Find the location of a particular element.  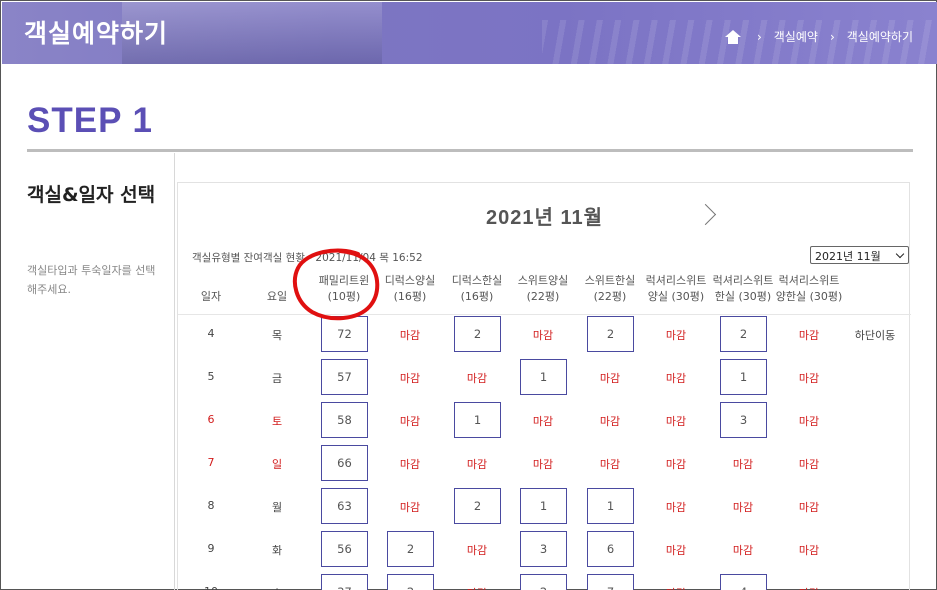

weekday-label: 화 is located at coordinates (277, 550).